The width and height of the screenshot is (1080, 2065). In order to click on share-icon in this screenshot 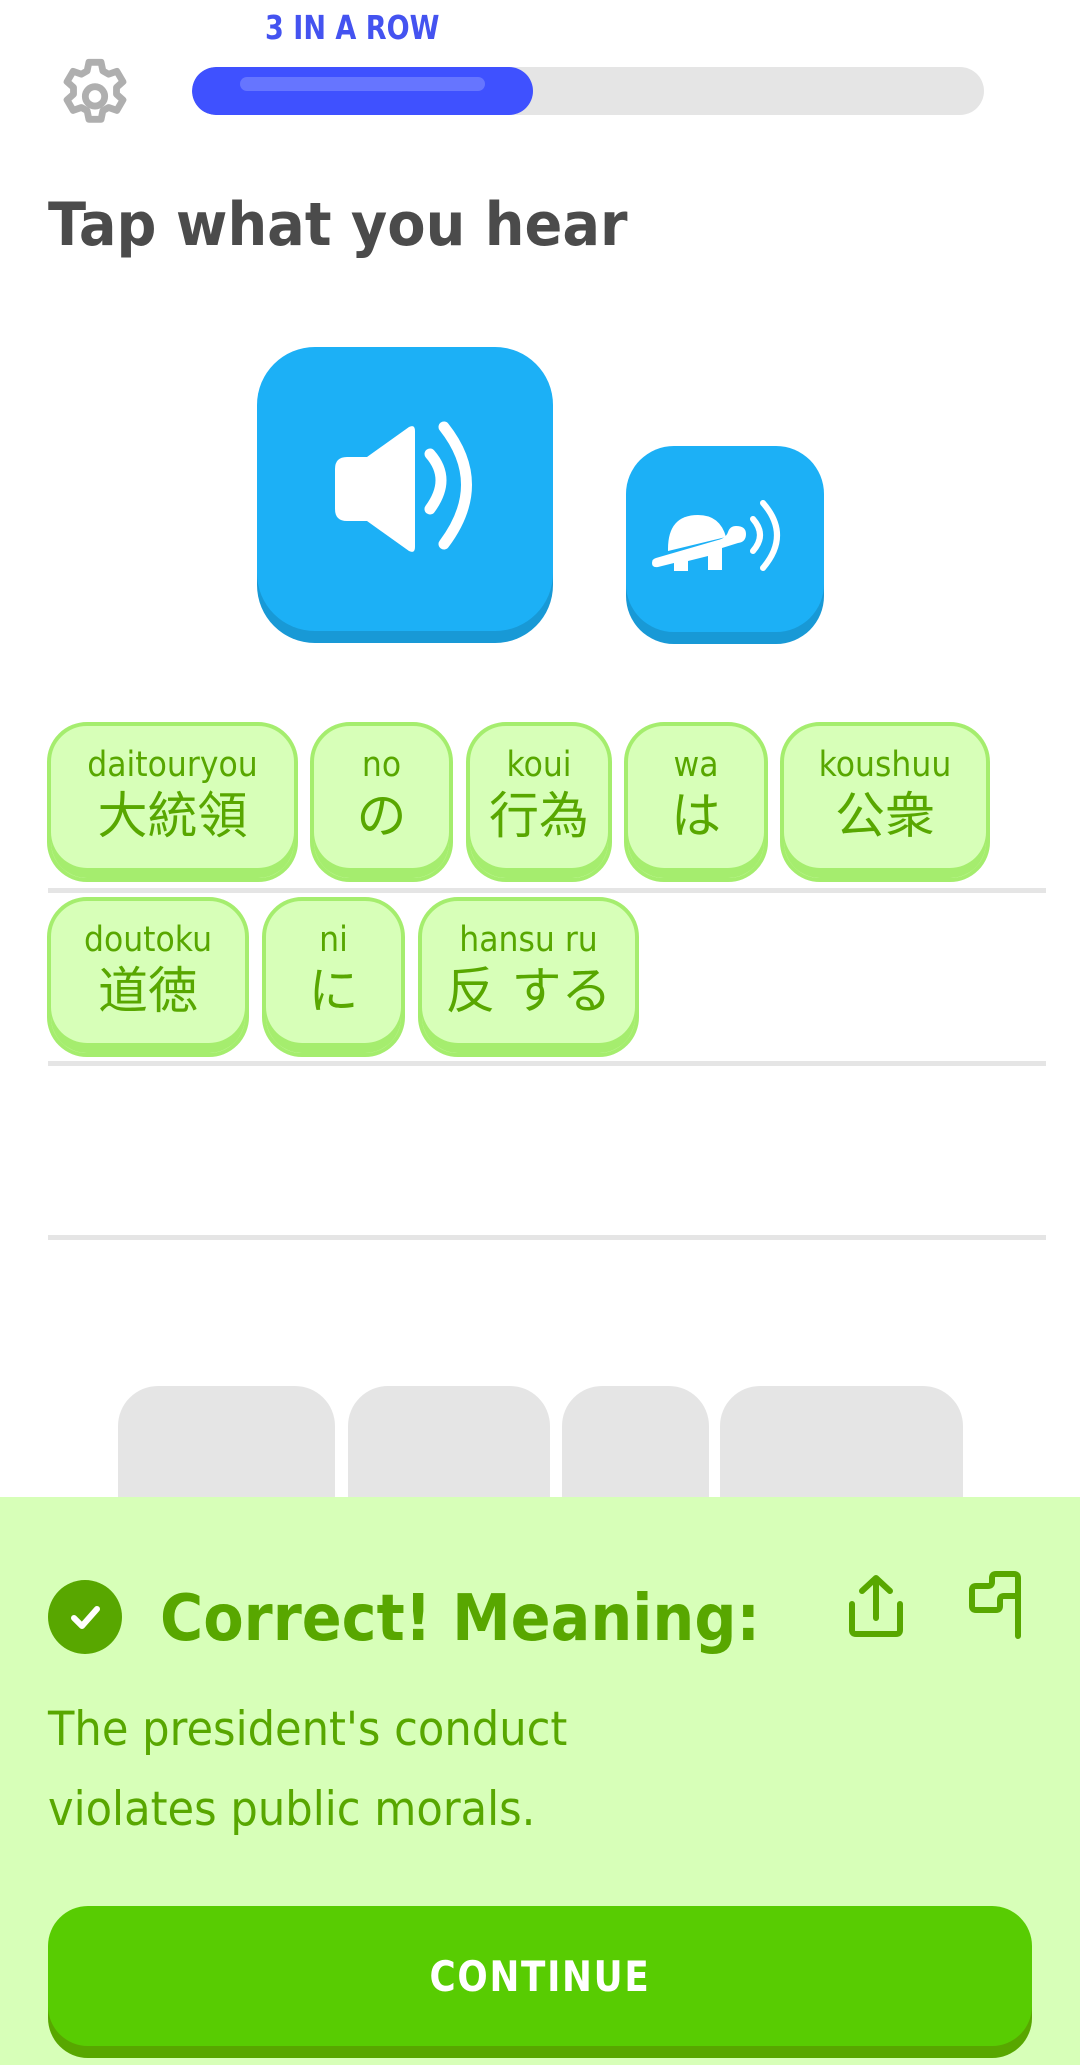, I will do `click(876, 1606)`.